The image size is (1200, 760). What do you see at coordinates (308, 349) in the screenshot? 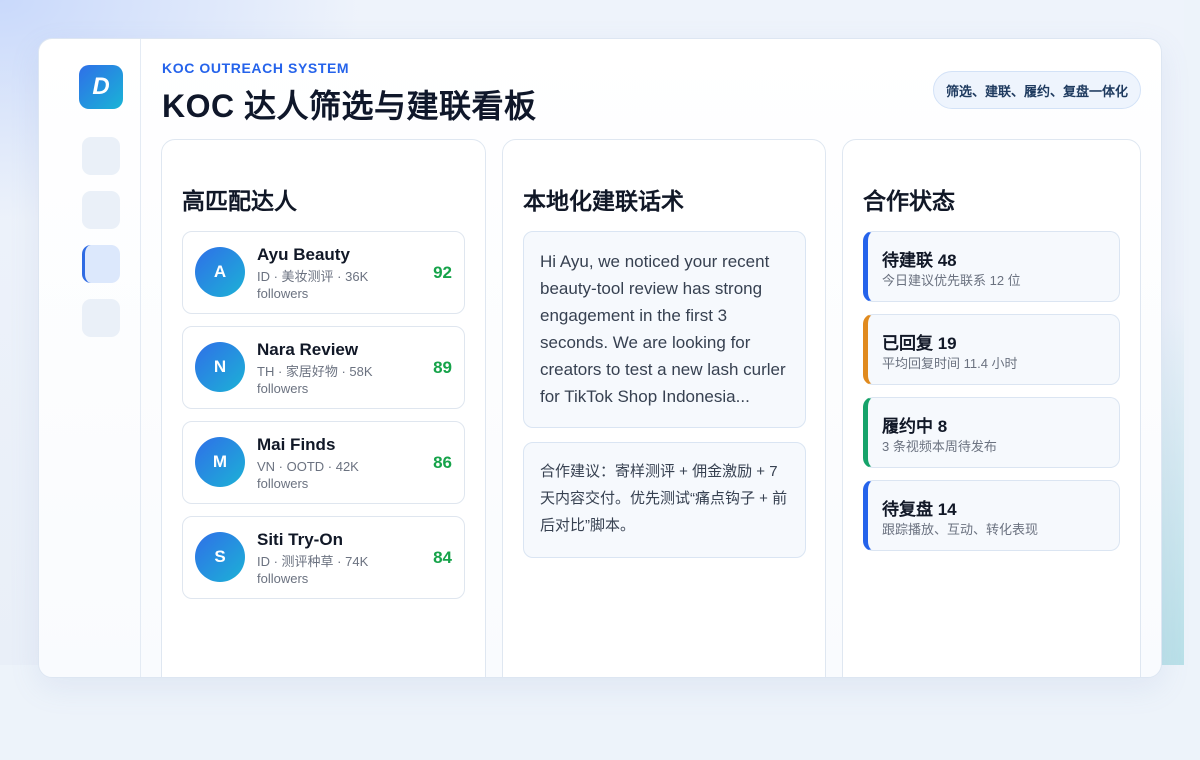
I see `creator-name: Nara Review` at bounding box center [308, 349].